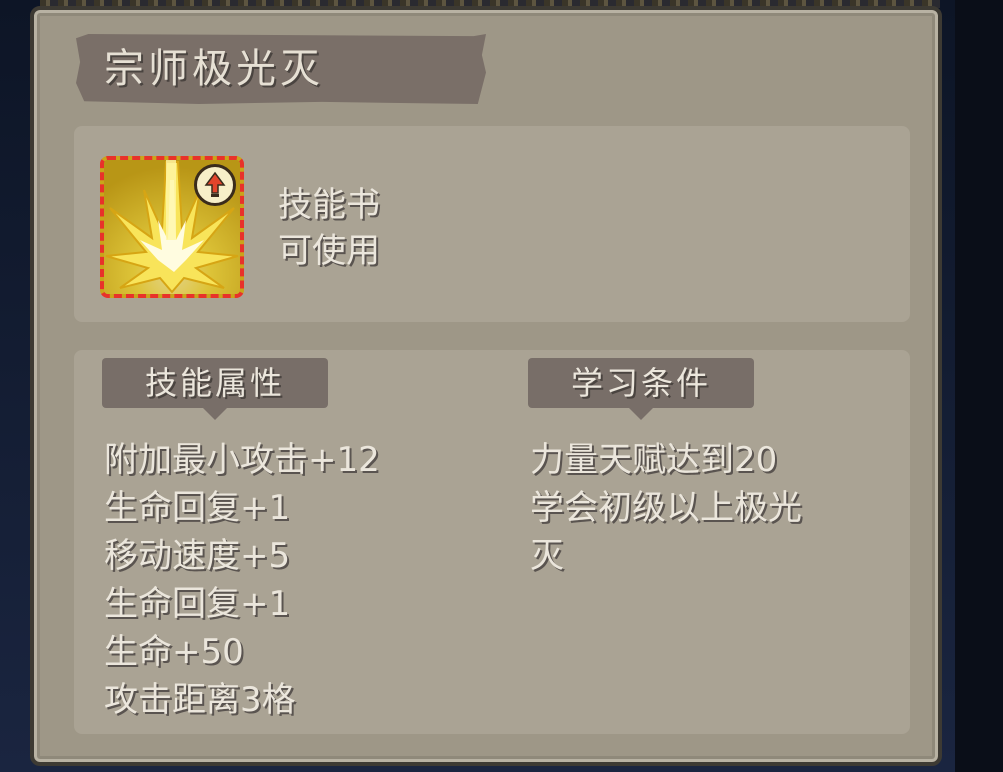 The width and height of the screenshot is (1003, 772). What do you see at coordinates (329, 205) in the screenshot?
I see `item-type-label: 技能书` at bounding box center [329, 205].